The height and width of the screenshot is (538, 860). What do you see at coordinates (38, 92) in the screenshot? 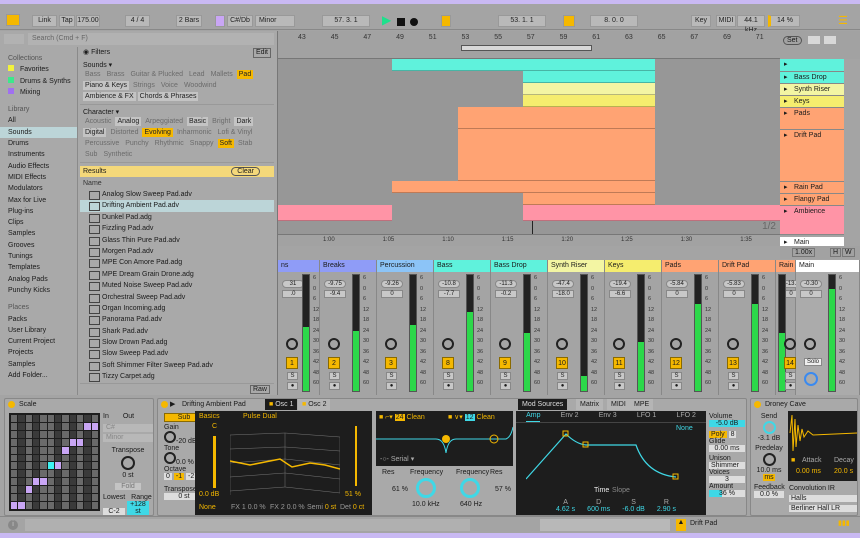
I see `collection-item: Mixing` at bounding box center [38, 92].